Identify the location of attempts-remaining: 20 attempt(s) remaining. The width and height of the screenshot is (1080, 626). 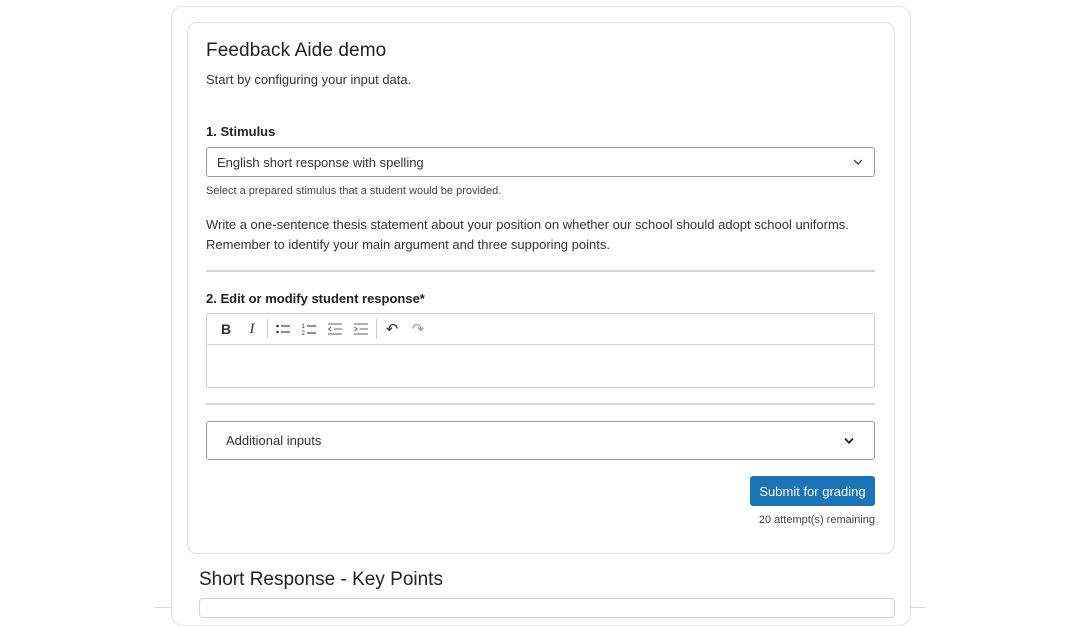
(816, 520).